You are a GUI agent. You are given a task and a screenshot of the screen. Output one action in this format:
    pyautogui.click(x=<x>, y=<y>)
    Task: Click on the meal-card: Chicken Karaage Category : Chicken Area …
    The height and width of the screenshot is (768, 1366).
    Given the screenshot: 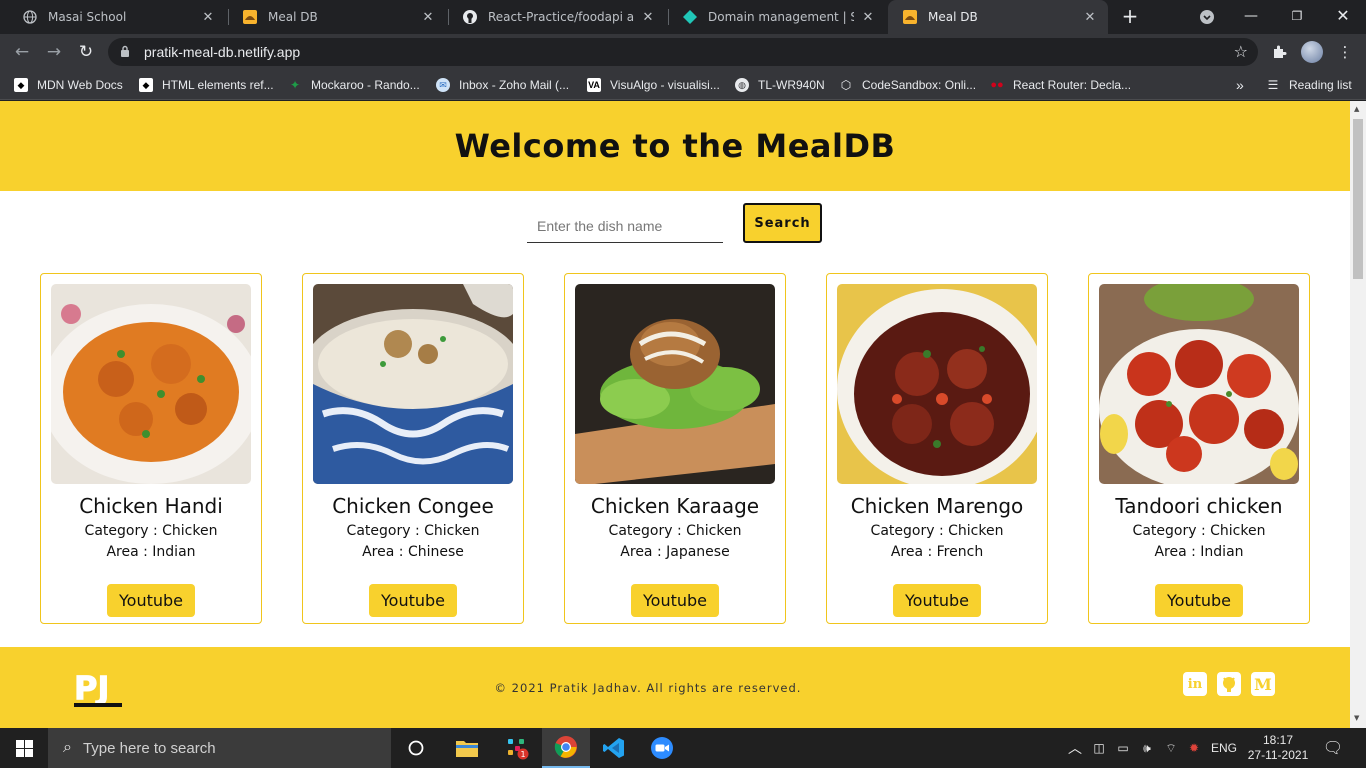 What is the action you would take?
    pyautogui.click(x=675, y=448)
    